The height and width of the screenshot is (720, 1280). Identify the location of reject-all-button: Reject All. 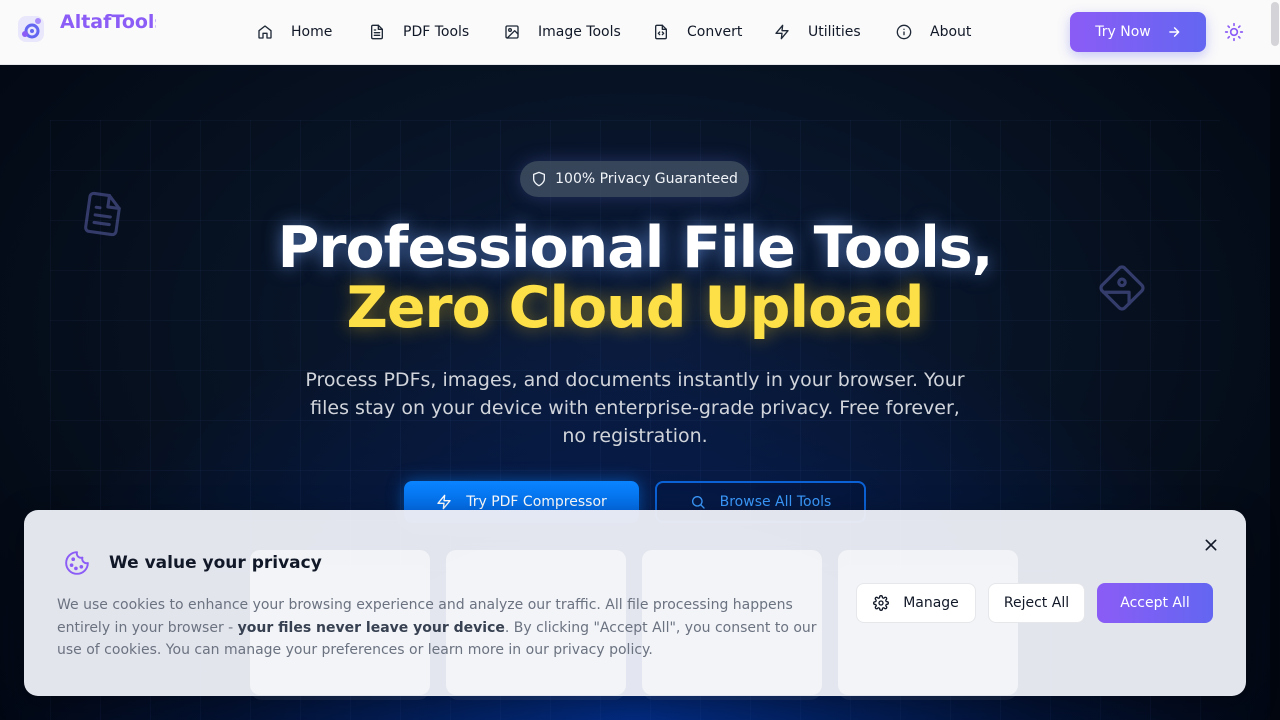
(1036, 603).